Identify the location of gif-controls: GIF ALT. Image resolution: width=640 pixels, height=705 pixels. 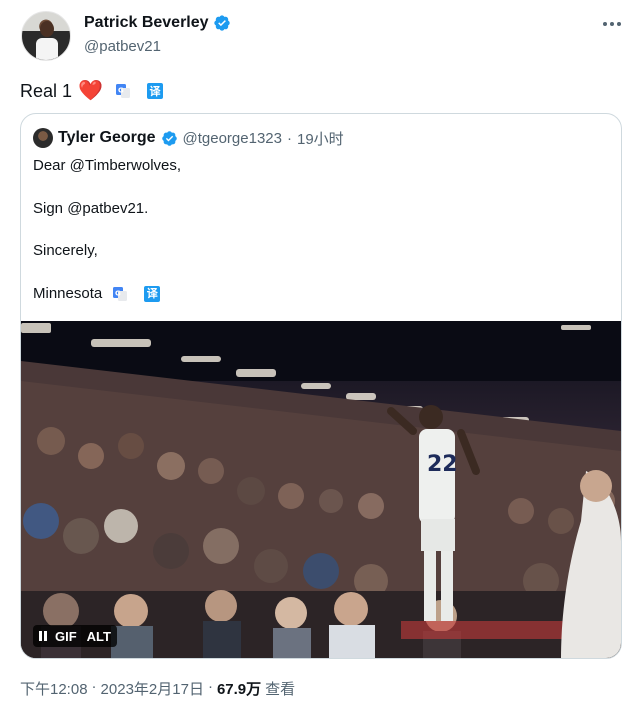
(75, 636).